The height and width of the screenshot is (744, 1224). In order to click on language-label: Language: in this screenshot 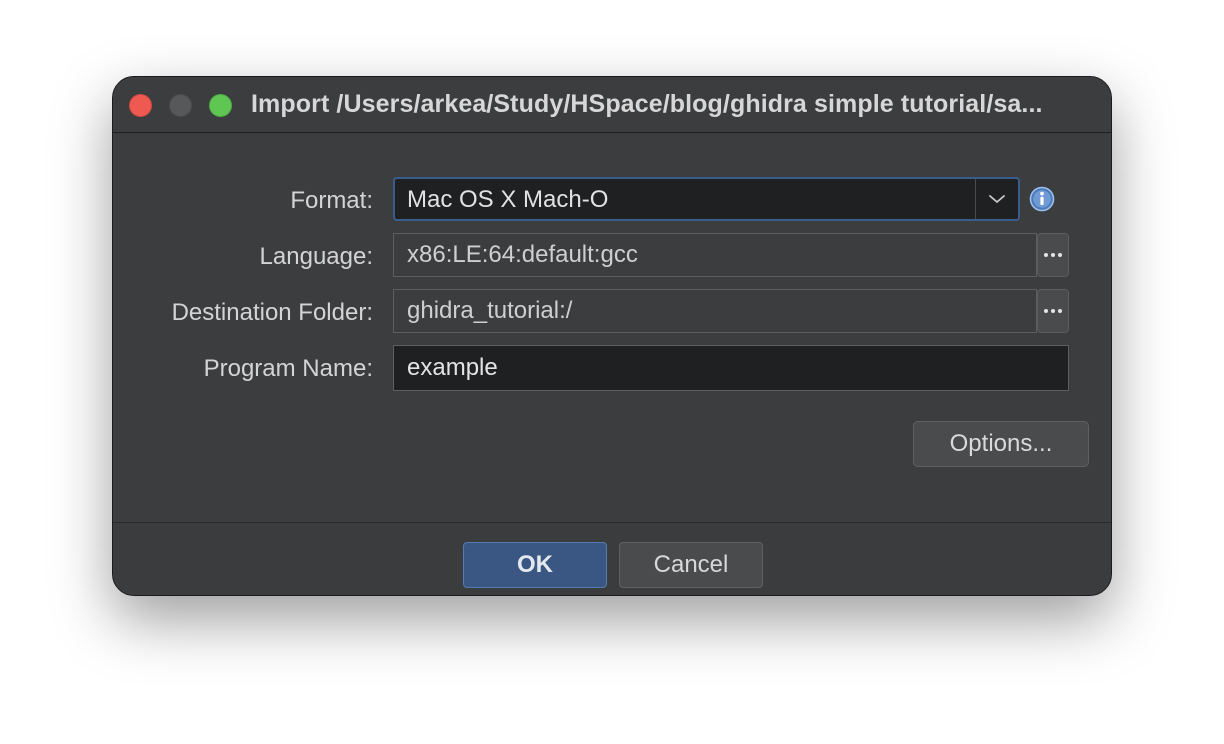, I will do `click(316, 256)`.